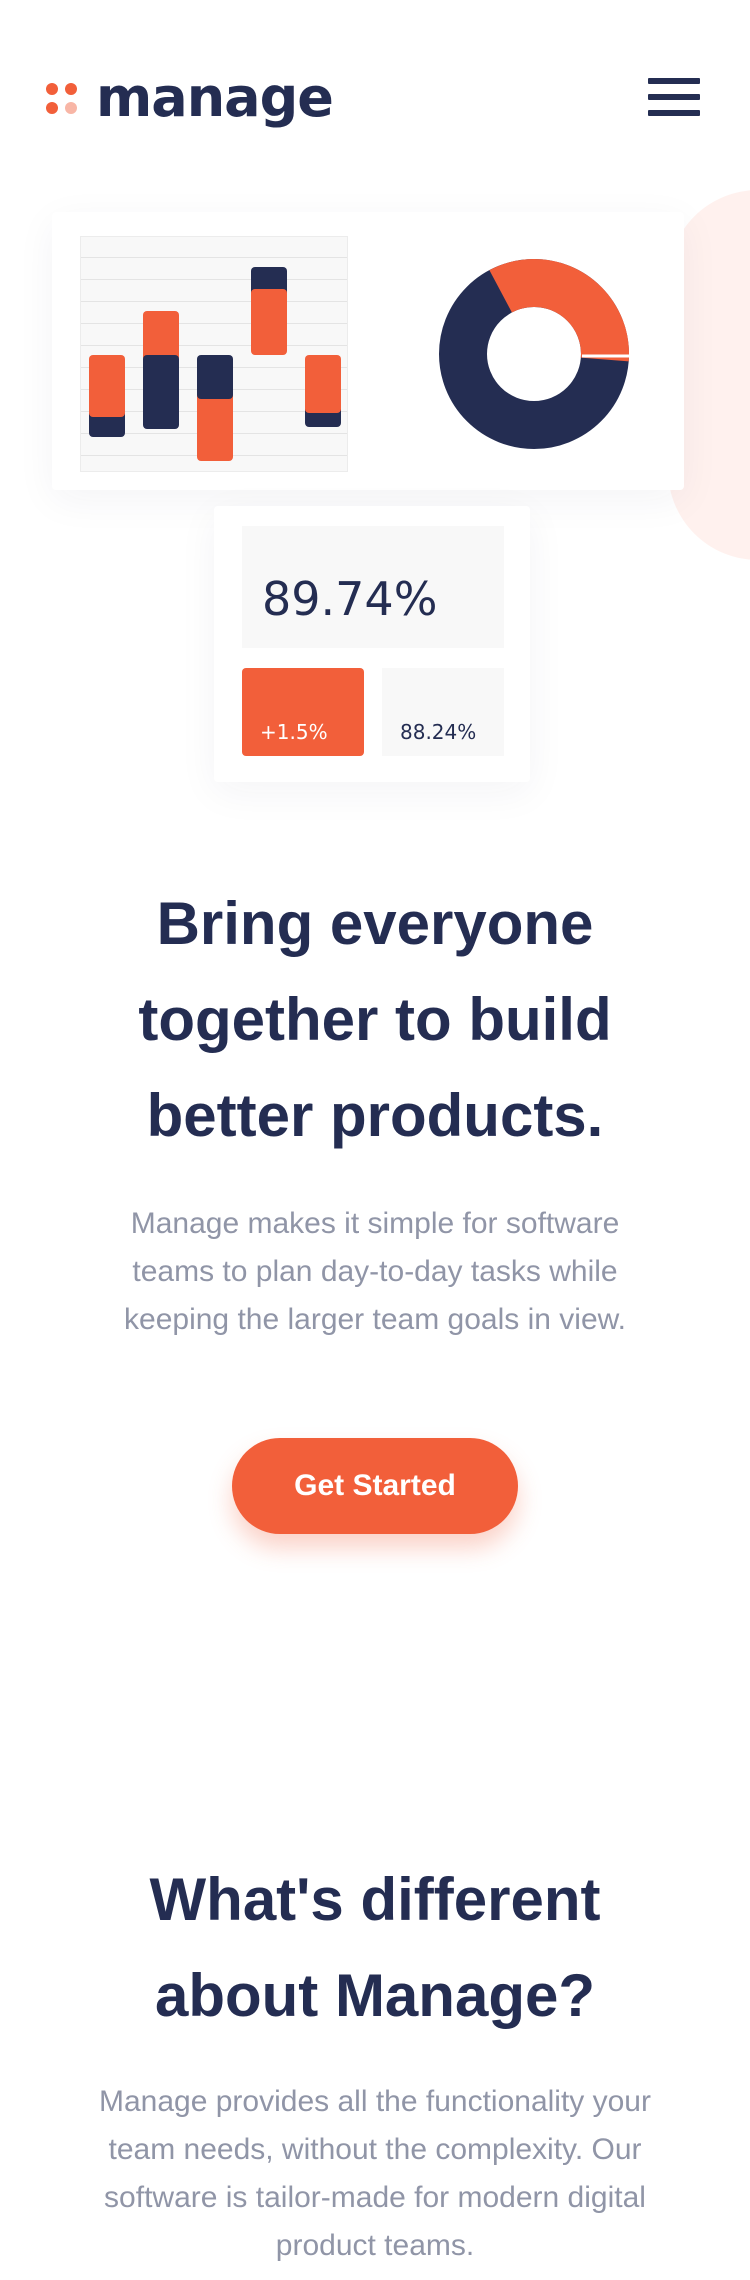 The width and height of the screenshot is (750, 2280). Describe the element at coordinates (534, 354) in the screenshot. I see `donut-chart-illustration` at that location.